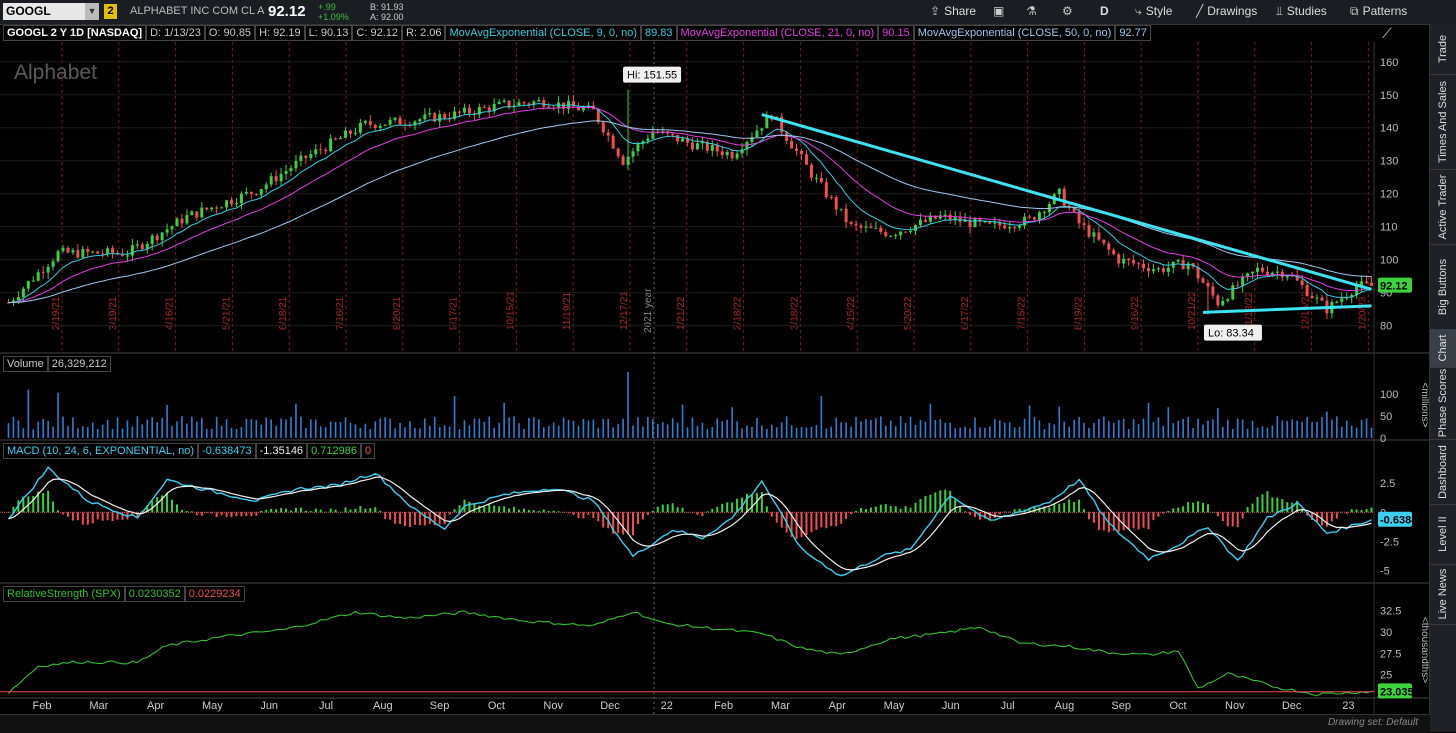 This screenshot has height=733, width=1456. I want to click on high-callout: Hi: 151.55, so click(652, 76).